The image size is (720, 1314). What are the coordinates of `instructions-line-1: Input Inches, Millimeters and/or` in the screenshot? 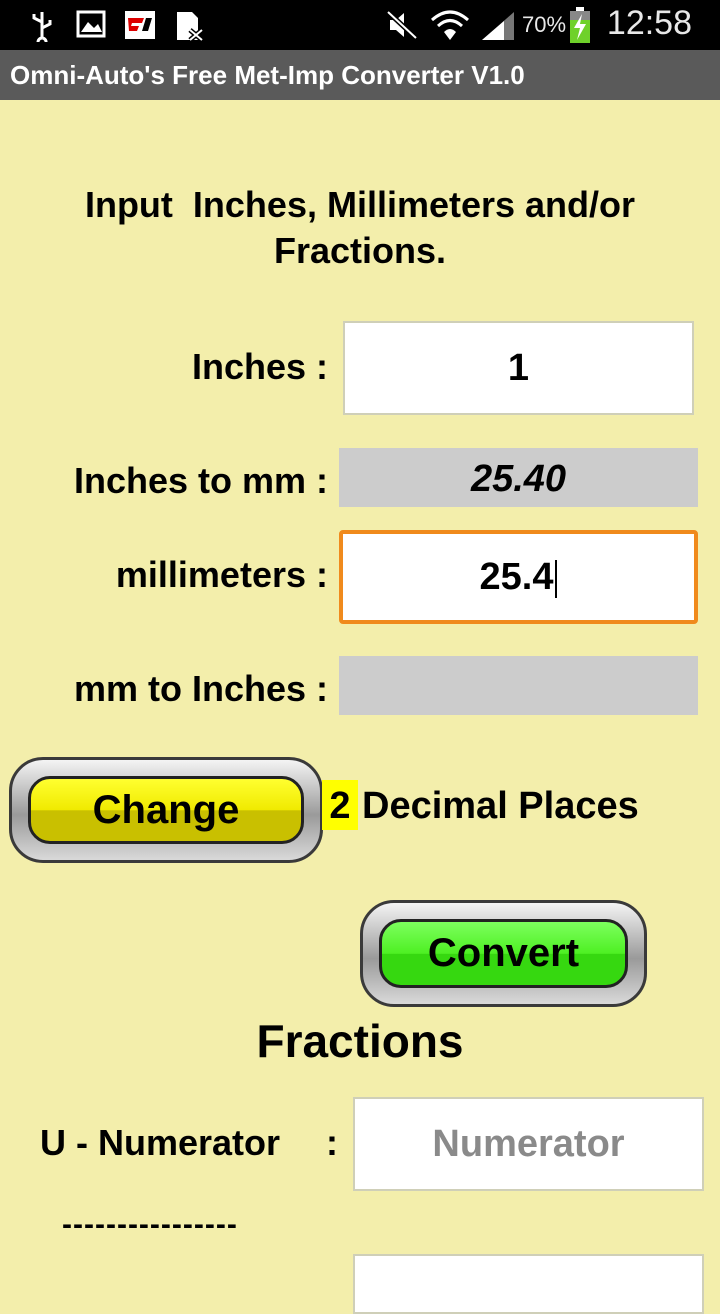 It's located at (360, 204).